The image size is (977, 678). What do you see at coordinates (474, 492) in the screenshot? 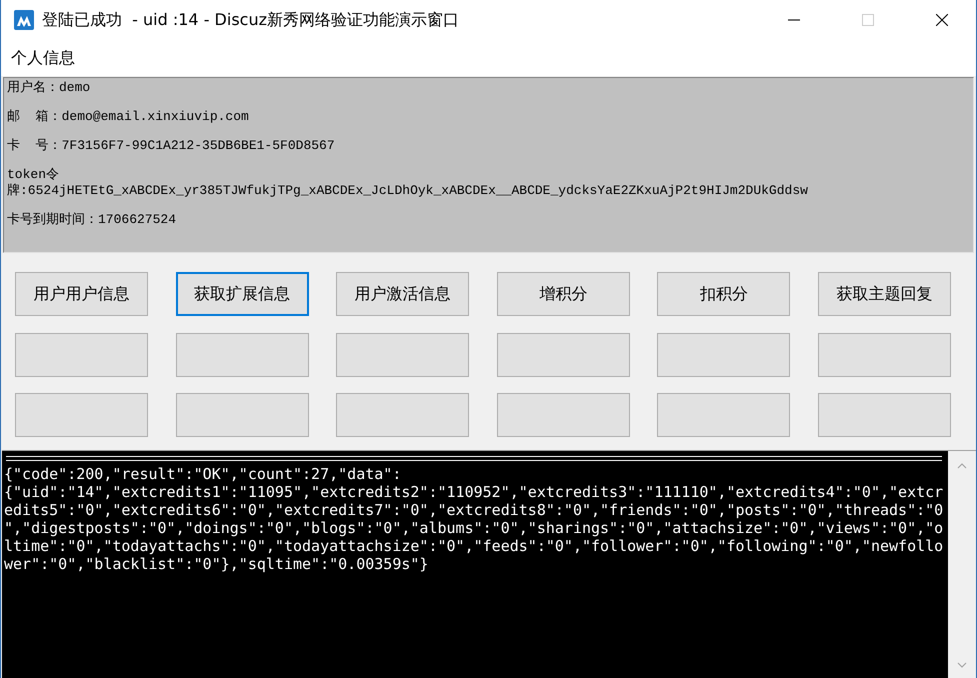
I see `output-line: {"uid":"14","extcredits1":"11095","extcredits2":"110952","extcredits3":"111110","extcredits4":"0","extcr` at bounding box center [474, 492].